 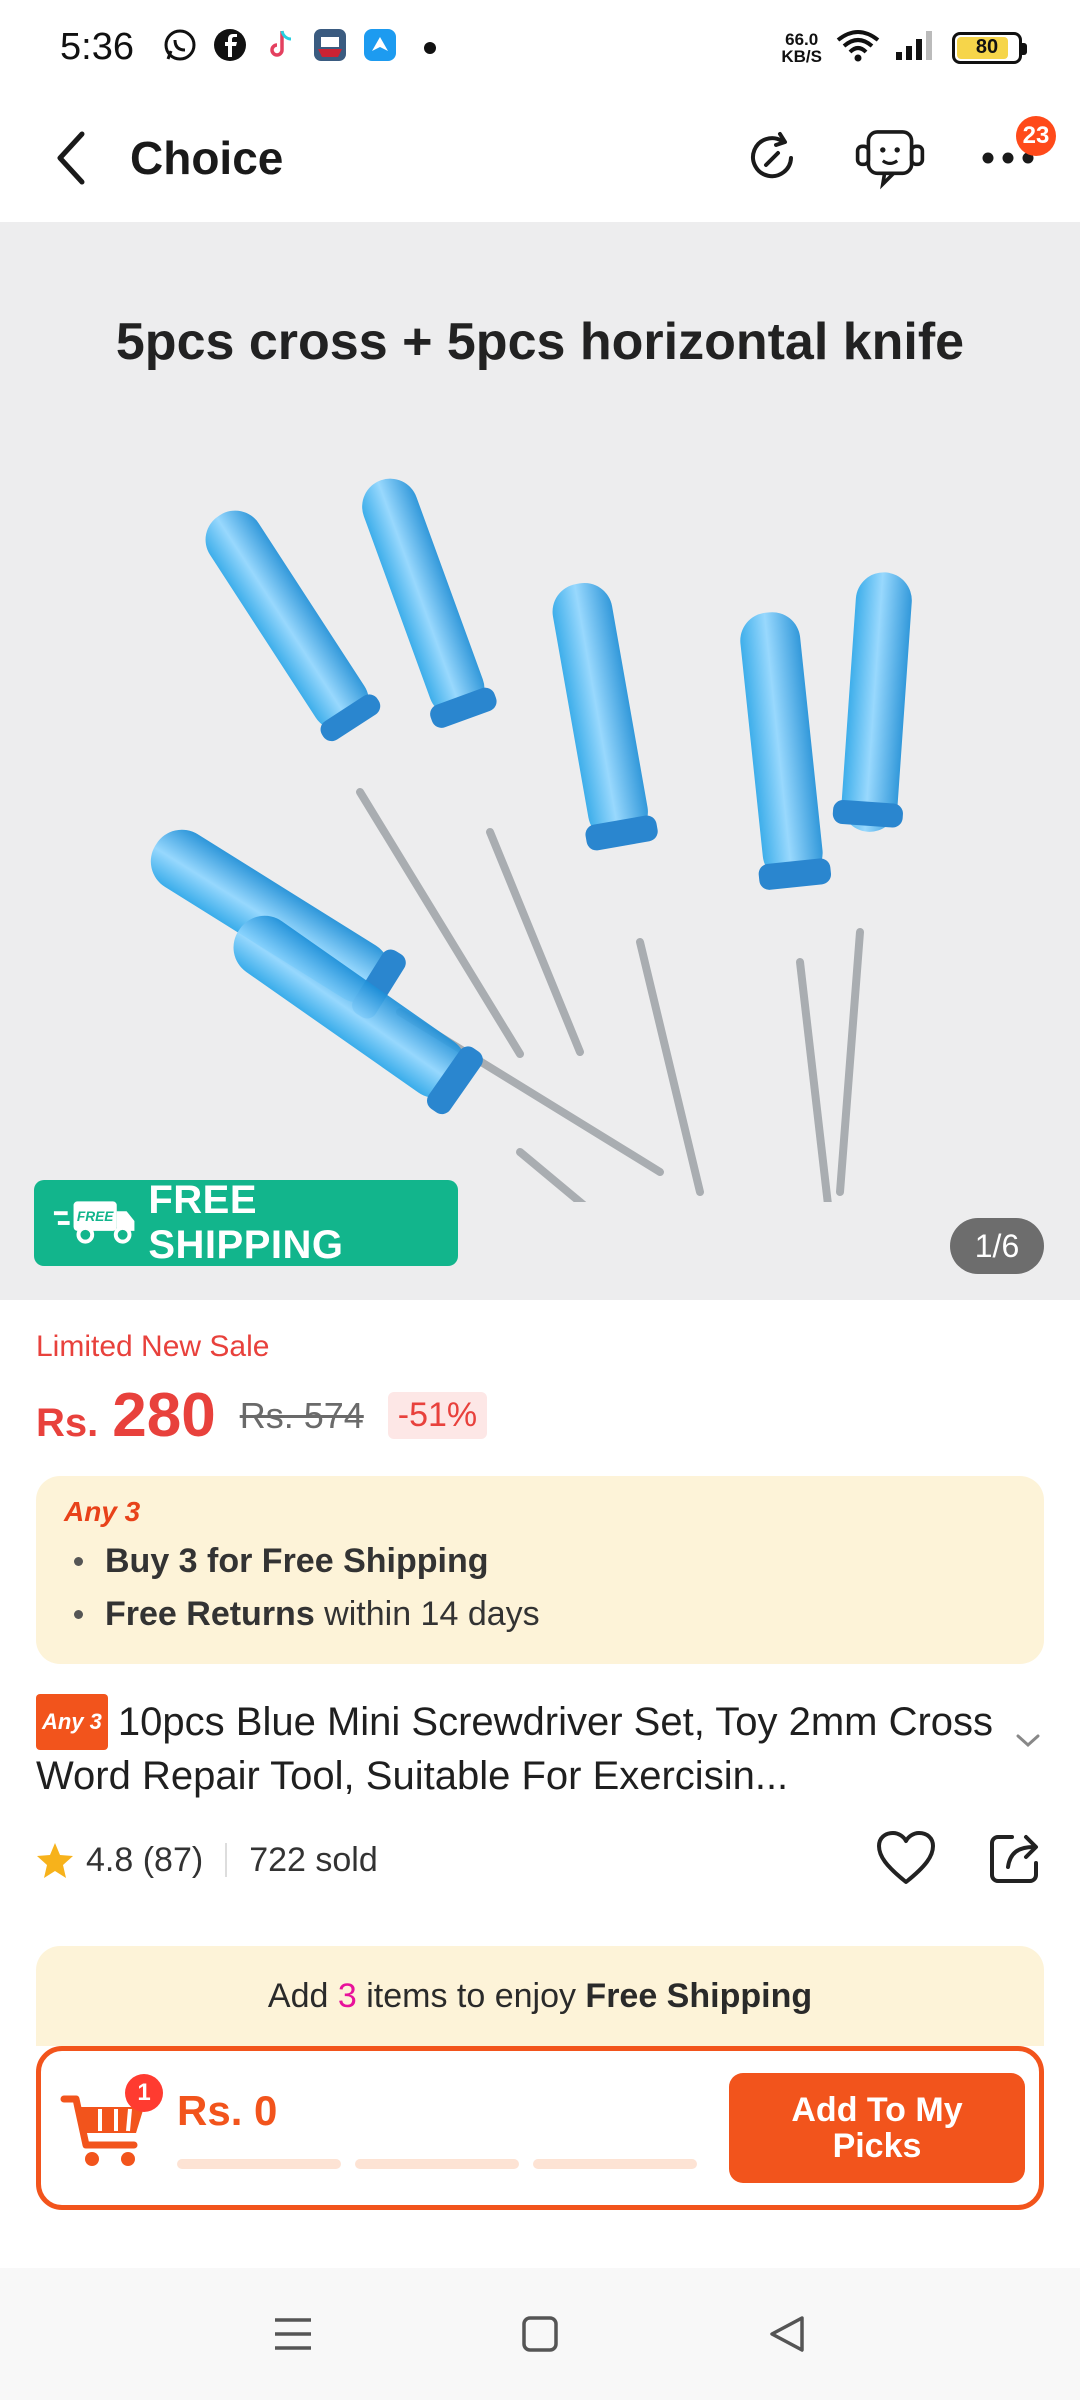 What do you see at coordinates (906, 1857) in the screenshot?
I see `heart-icon` at bounding box center [906, 1857].